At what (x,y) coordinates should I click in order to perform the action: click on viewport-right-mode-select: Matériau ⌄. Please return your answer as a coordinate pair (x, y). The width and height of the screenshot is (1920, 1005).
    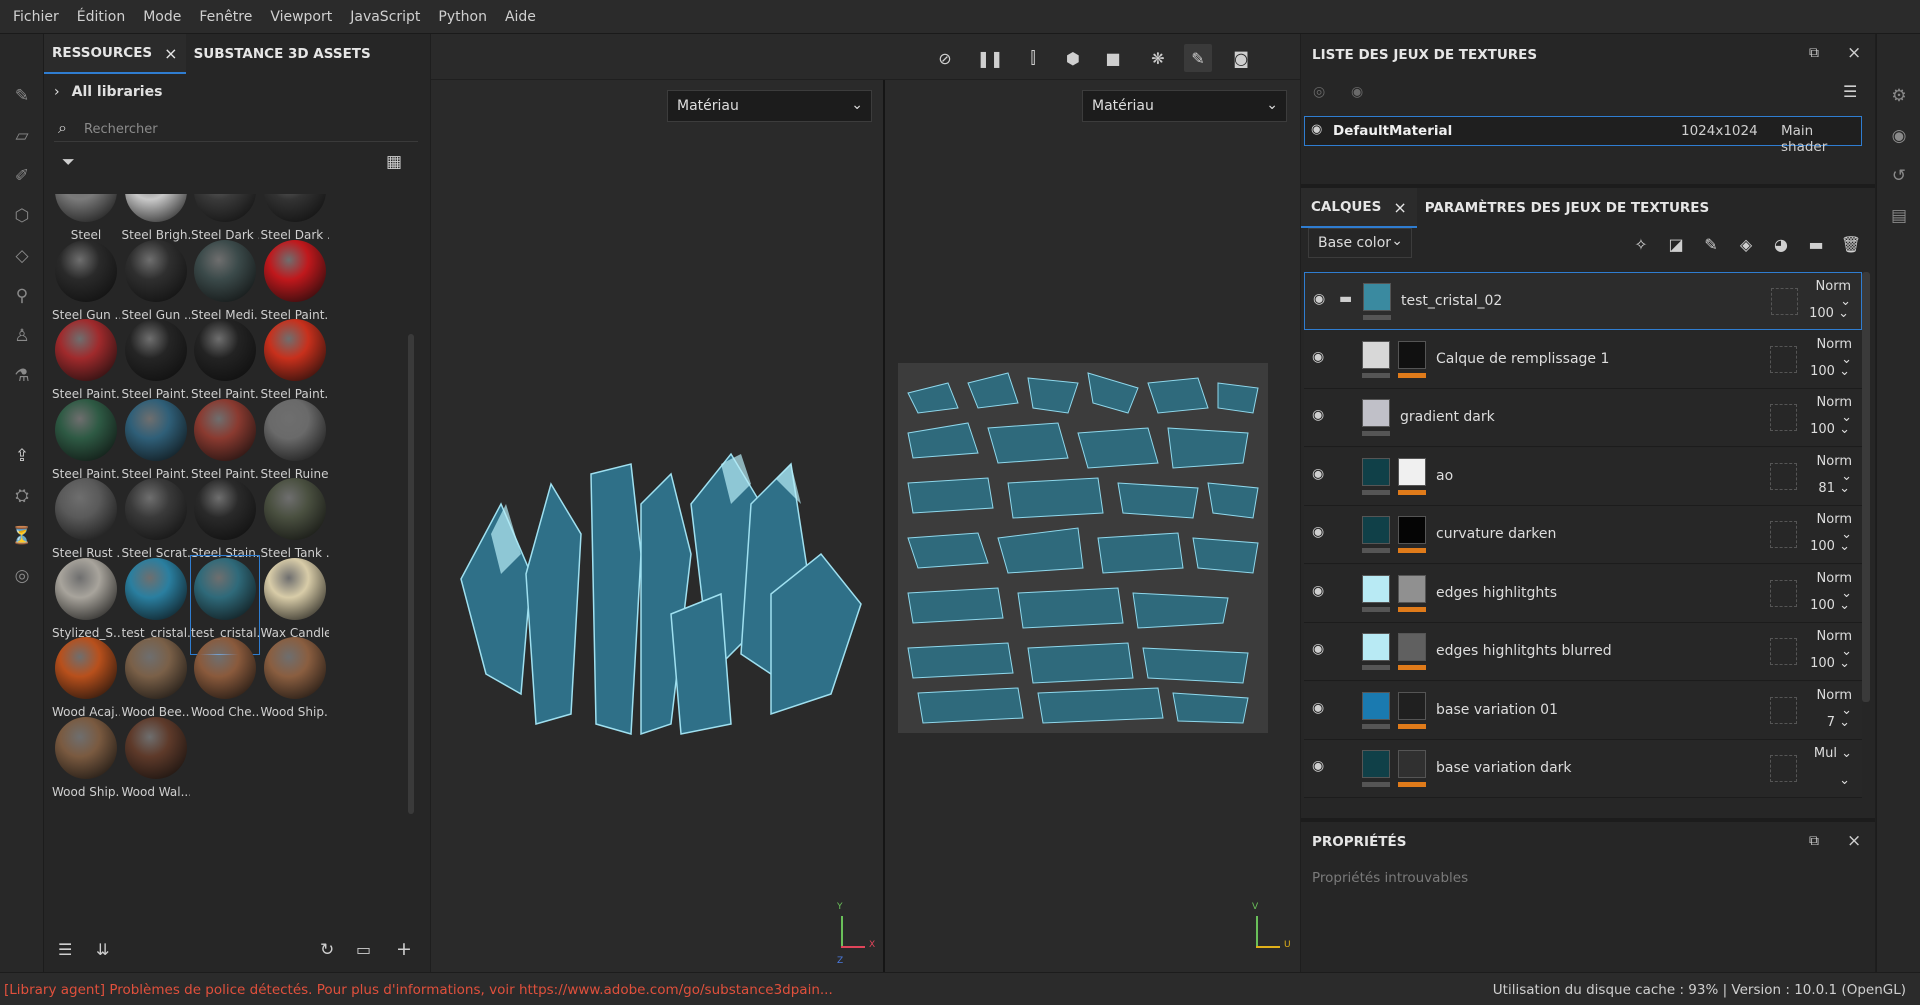
    Looking at the image, I should click on (1184, 106).